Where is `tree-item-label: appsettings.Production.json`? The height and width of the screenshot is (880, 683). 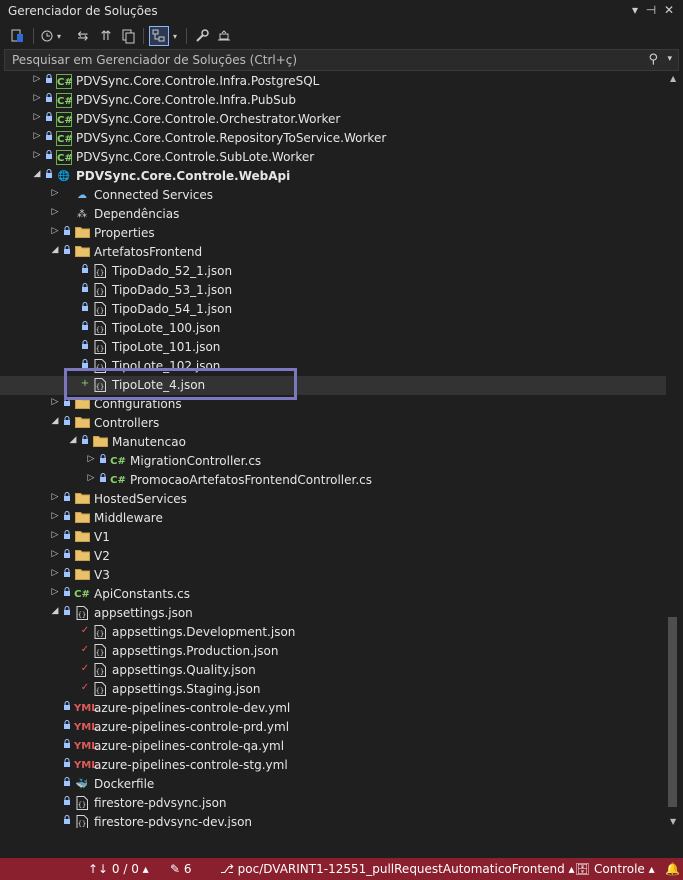 tree-item-label: appsettings.Production.json is located at coordinates (195, 651).